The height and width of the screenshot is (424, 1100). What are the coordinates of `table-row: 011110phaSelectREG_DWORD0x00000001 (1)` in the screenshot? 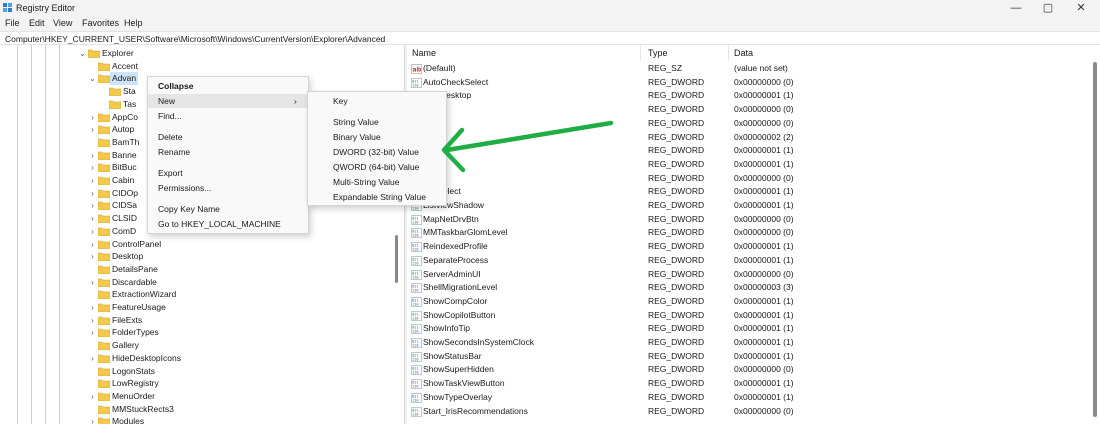 It's located at (753, 192).